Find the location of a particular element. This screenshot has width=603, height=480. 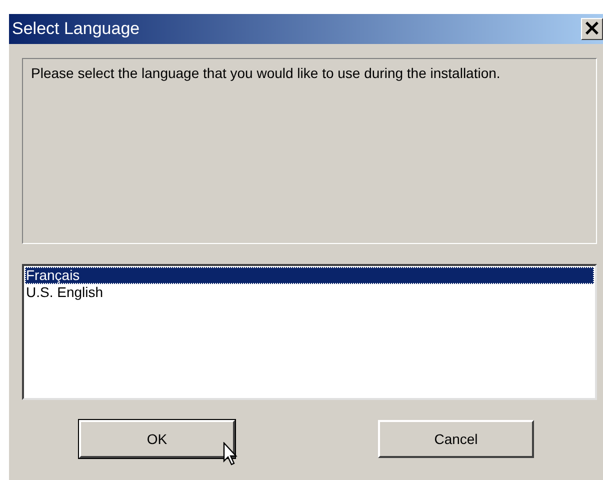

mouse-pointer-icon is located at coordinates (231, 454).